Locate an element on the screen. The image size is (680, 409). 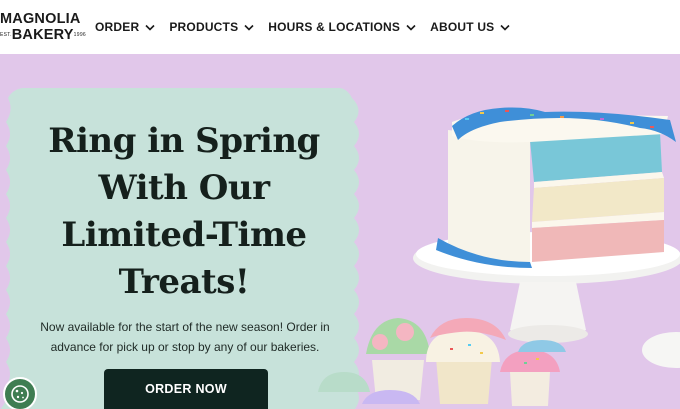
nav-item-hours-locations: HOURS & LOCATIONS is located at coordinates (342, 27).